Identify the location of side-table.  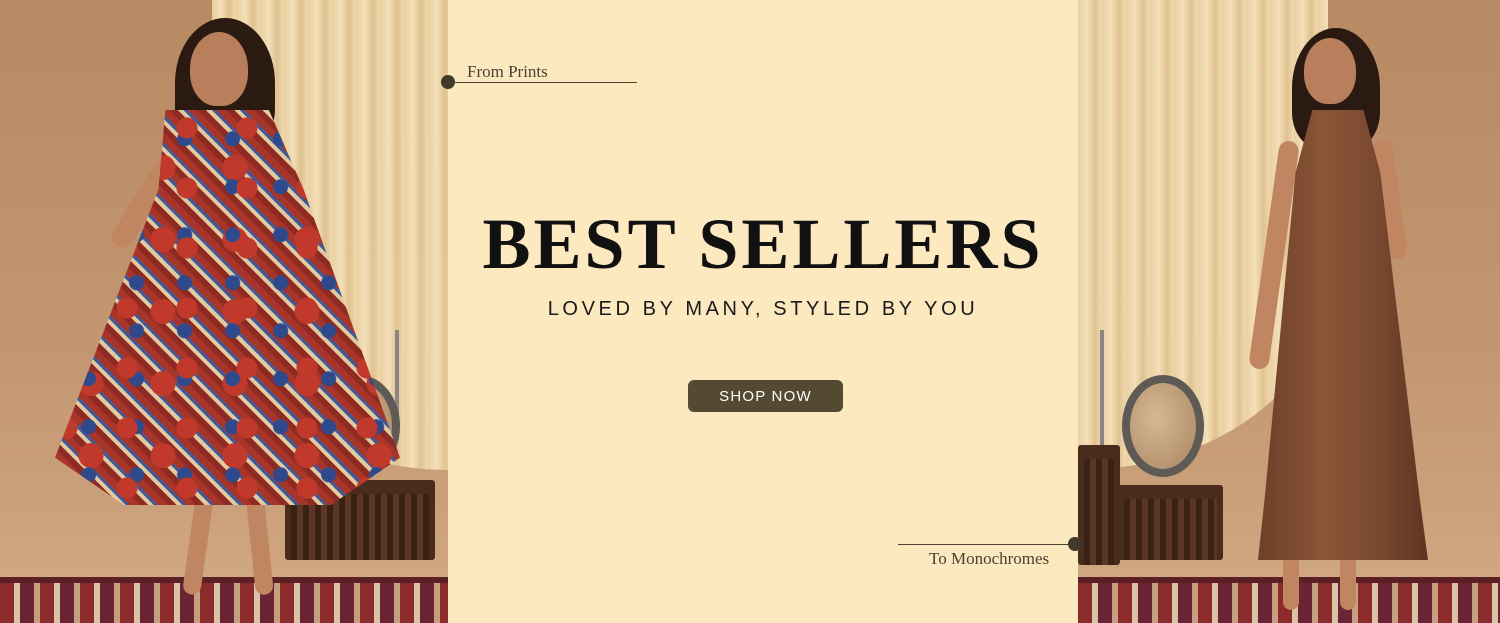
(1170, 522).